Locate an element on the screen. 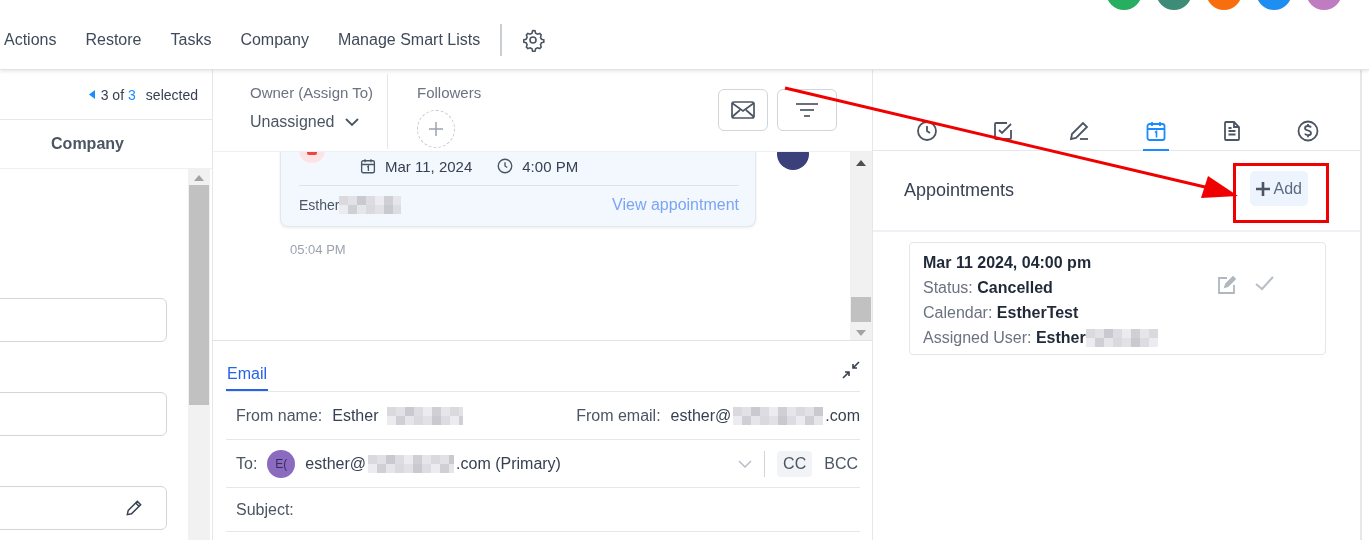  nav-link: Manage Smart Lists is located at coordinates (409, 39).